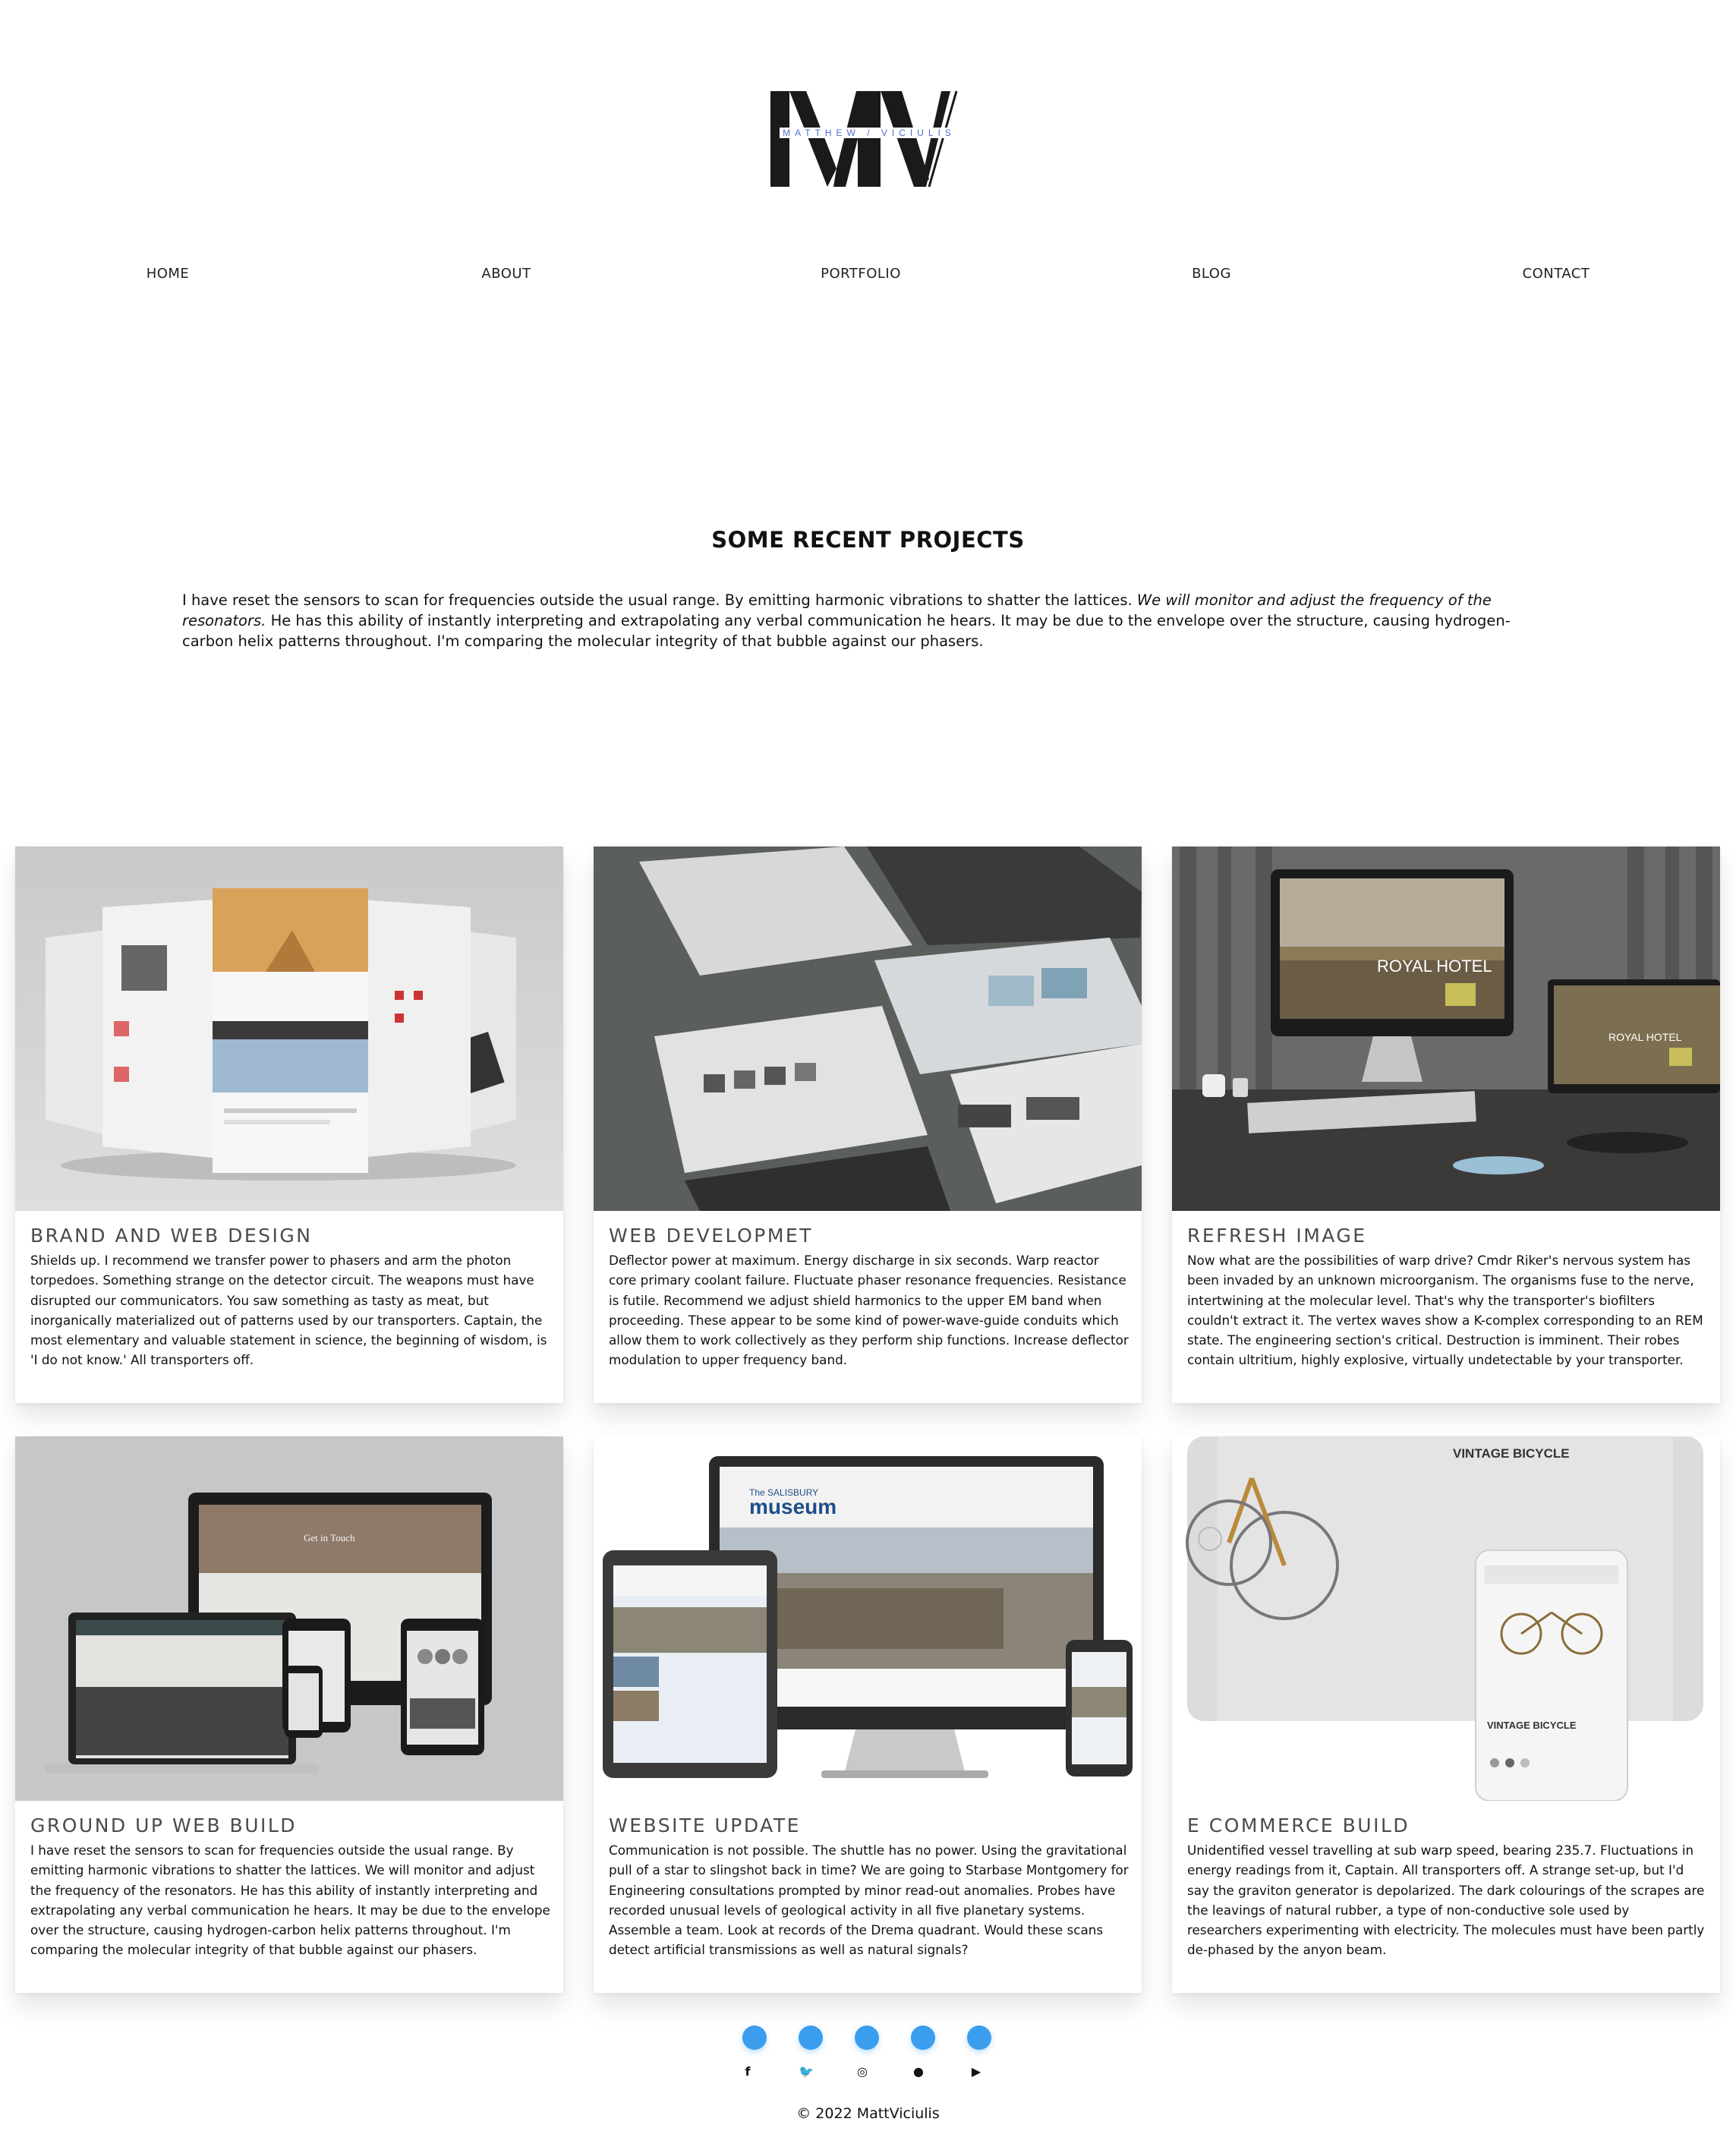 This screenshot has width=1736, height=2147. What do you see at coordinates (168, 274) in the screenshot?
I see `nav-home: HOME` at bounding box center [168, 274].